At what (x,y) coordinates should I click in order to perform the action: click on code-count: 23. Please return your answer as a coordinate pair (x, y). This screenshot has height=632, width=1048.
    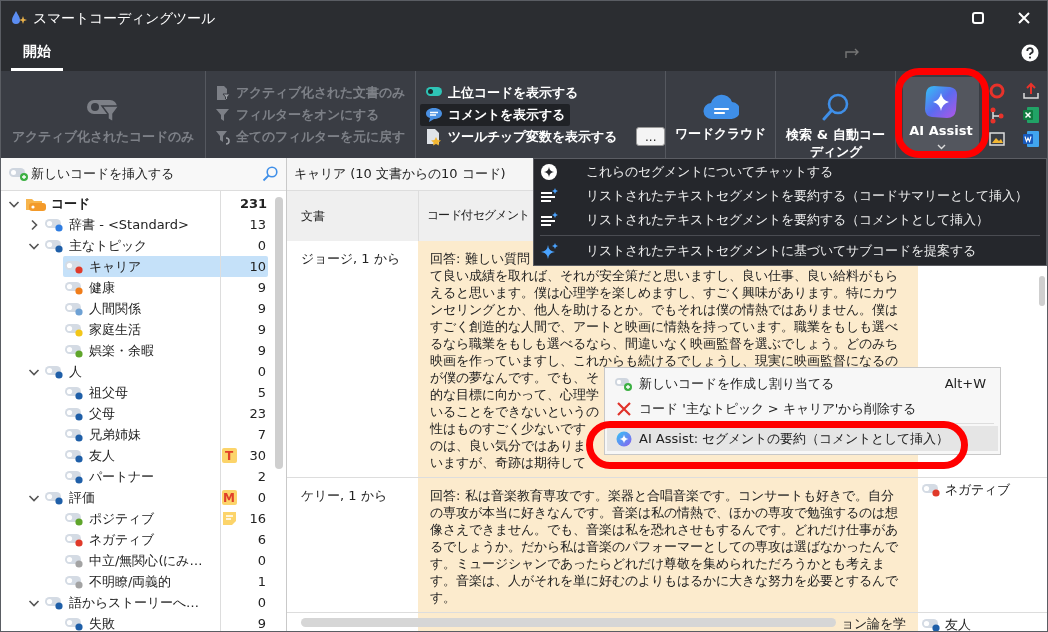
    Looking at the image, I should click on (257, 413).